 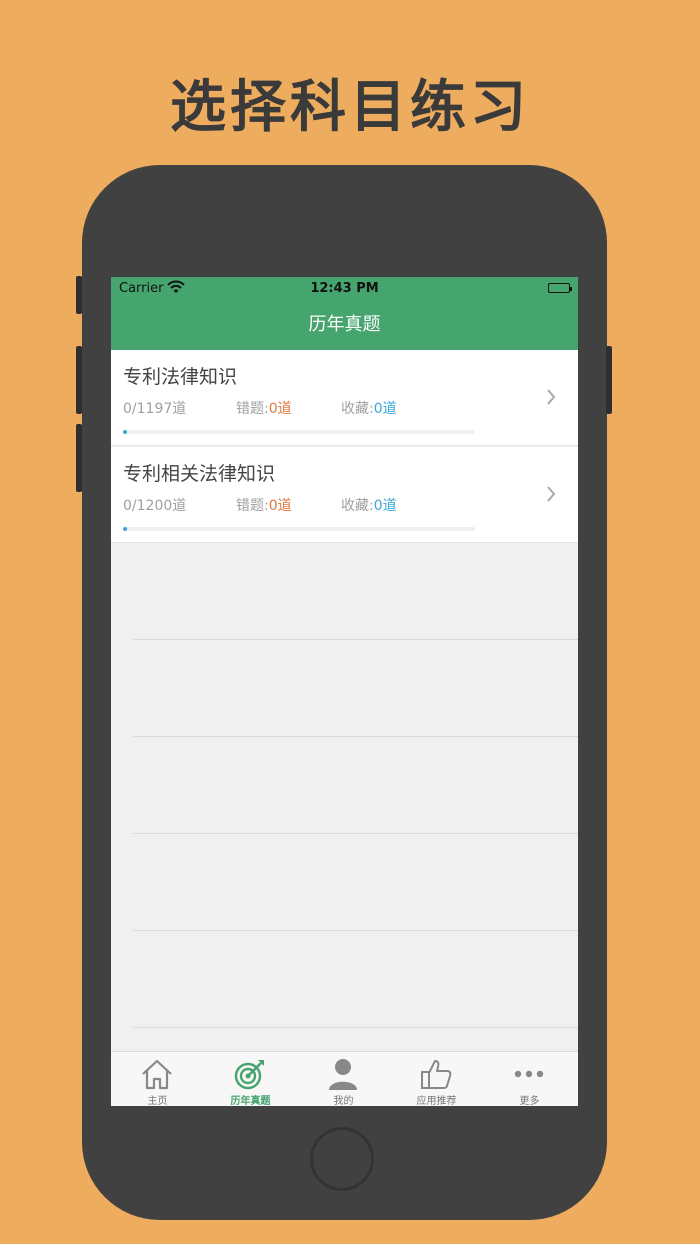 I want to click on tab-app-recommend: 应用推荐, so click(x=436, y=1079).